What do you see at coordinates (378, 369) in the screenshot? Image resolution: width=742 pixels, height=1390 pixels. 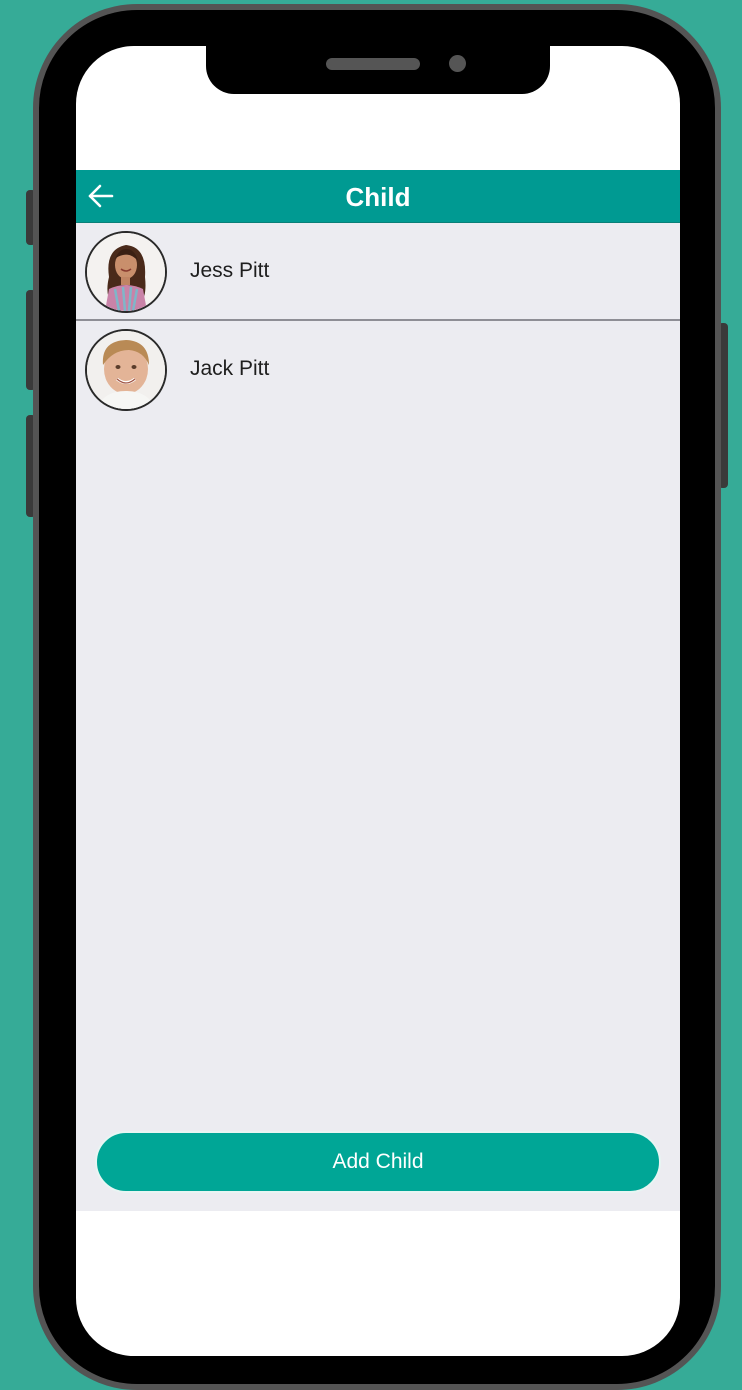 I see `child-row-jack: Jack Pitt` at bounding box center [378, 369].